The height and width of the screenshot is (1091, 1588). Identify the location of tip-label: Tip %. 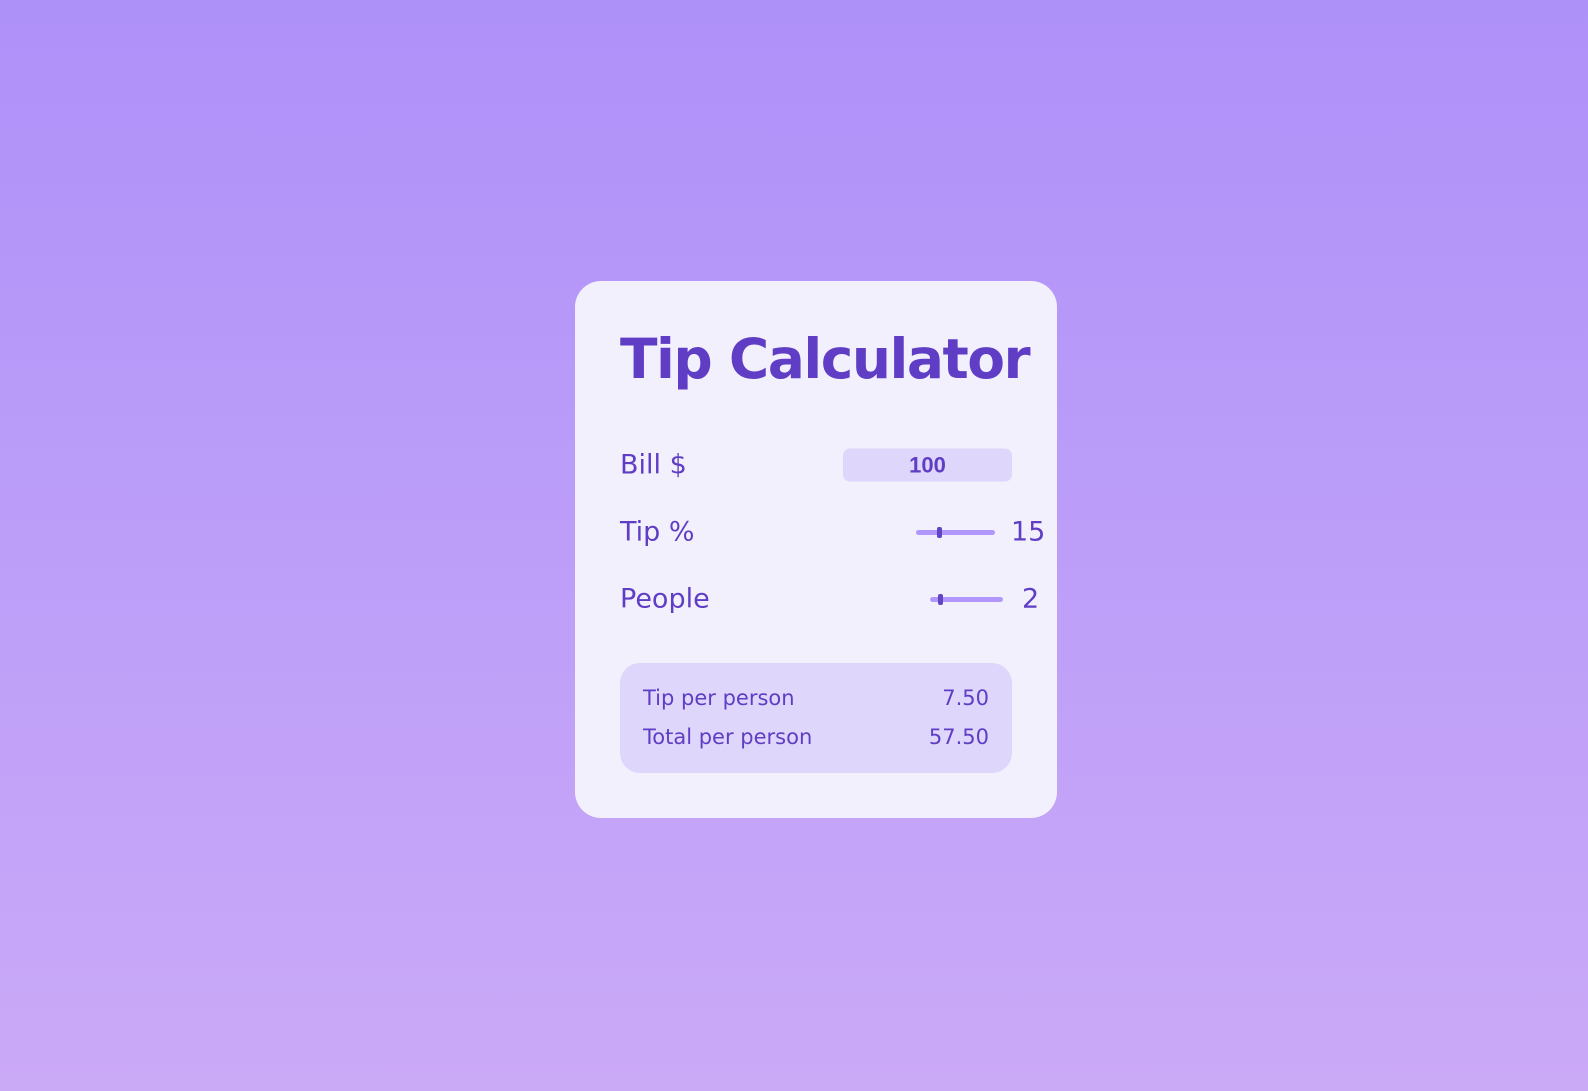
(657, 532).